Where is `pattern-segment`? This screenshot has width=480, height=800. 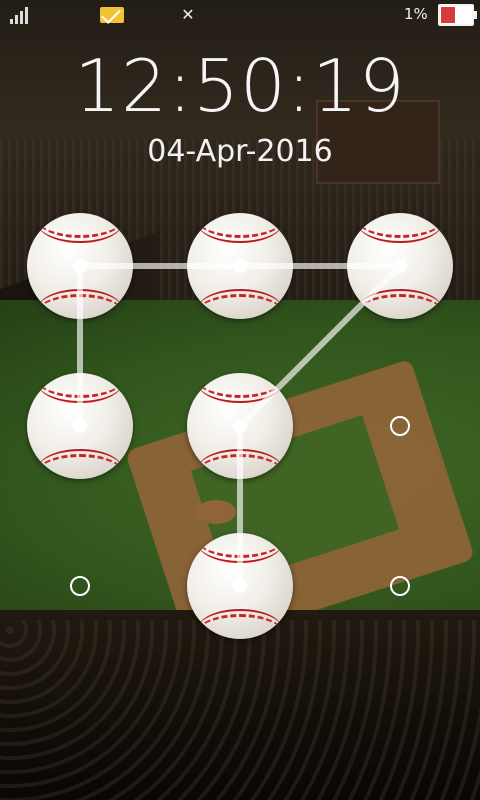
pattern-segment is located at coordinates (320, 346).